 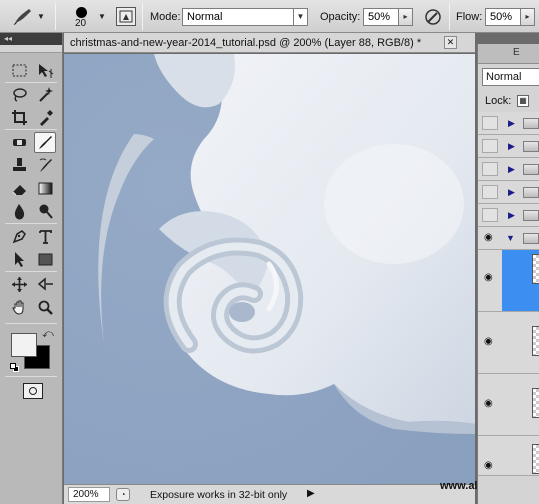 I want to click on collapse-arrow-icon: ▼, so click(x=510, y=238).